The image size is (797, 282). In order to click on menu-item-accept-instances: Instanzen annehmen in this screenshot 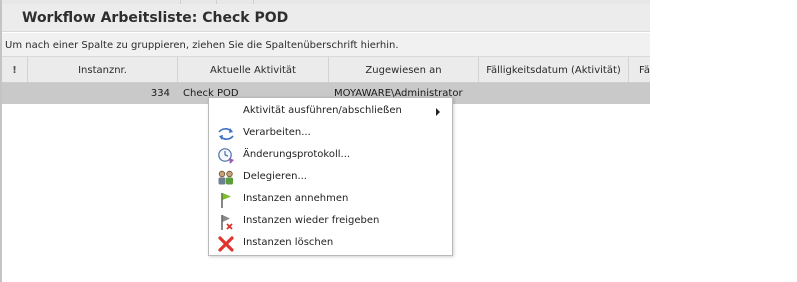, I will do `click(330, 200)`.